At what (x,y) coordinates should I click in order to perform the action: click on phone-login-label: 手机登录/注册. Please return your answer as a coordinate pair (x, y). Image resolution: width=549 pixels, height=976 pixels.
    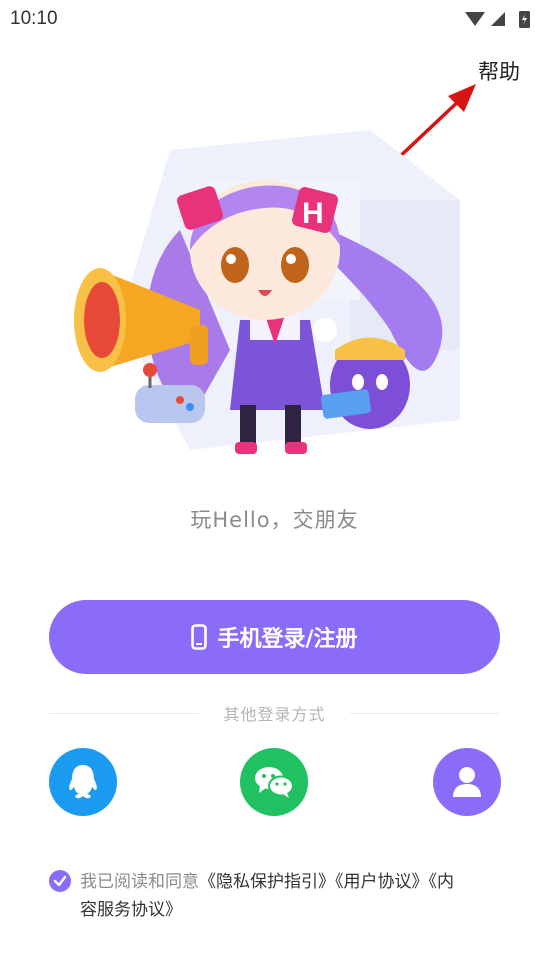
    Looking at the image, I should click on (287, 639).